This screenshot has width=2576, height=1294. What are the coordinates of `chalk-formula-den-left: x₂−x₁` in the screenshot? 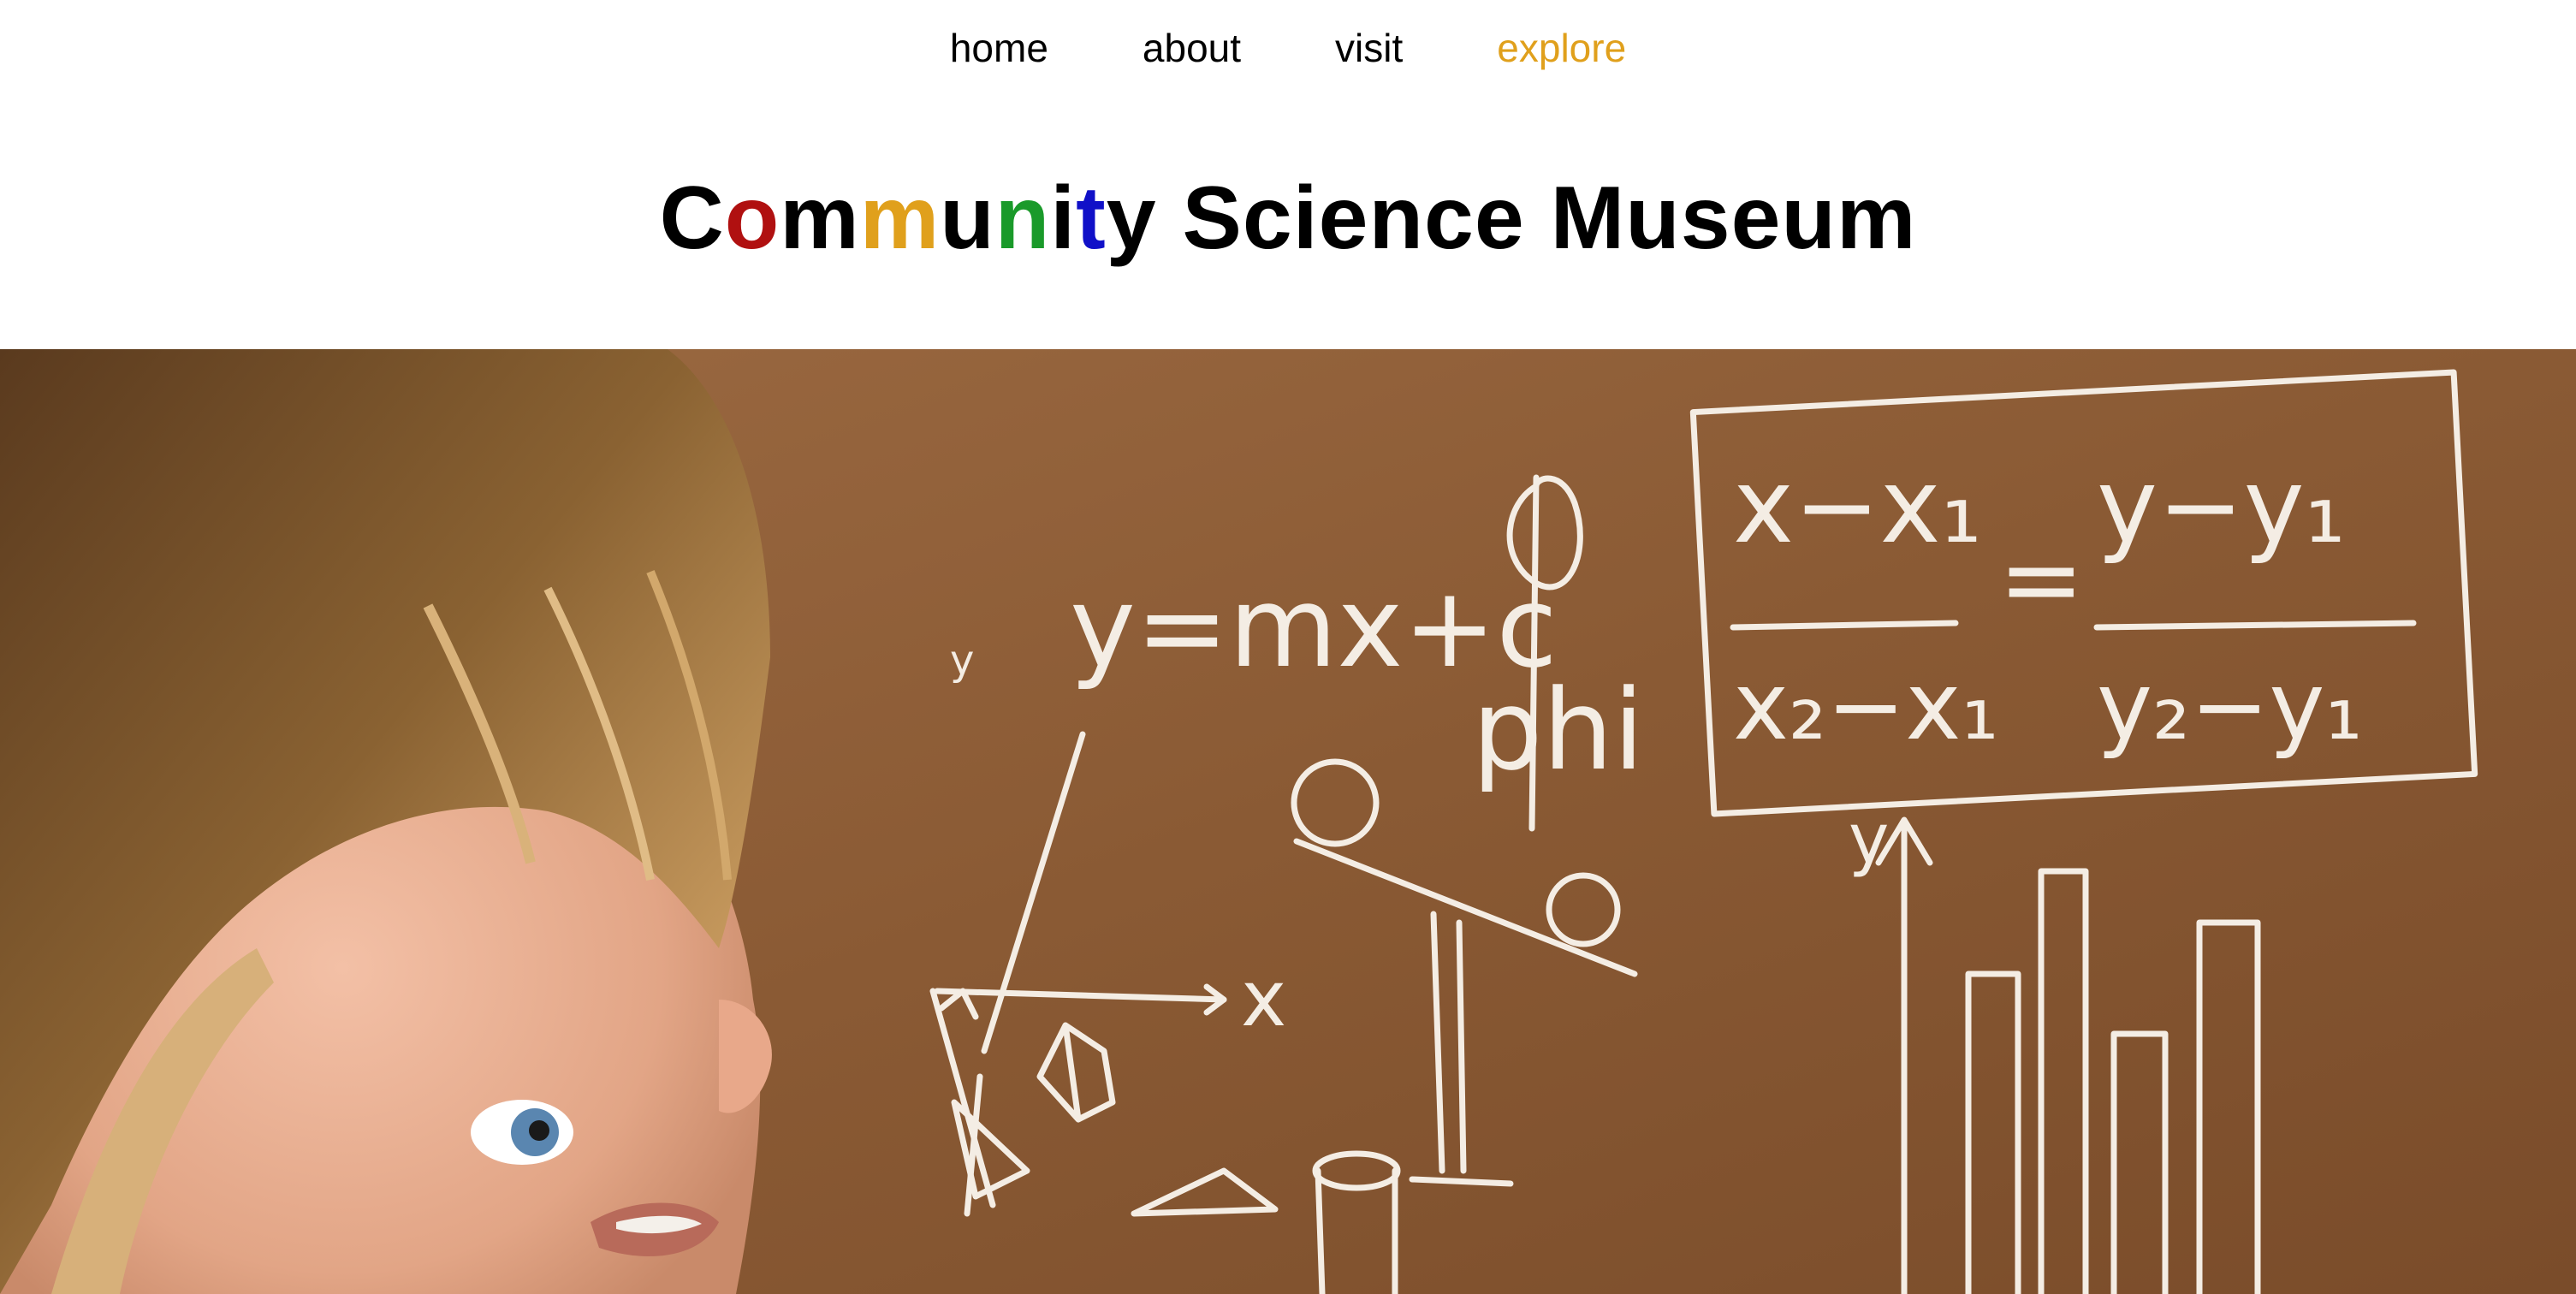 It's located at (1866, 706).